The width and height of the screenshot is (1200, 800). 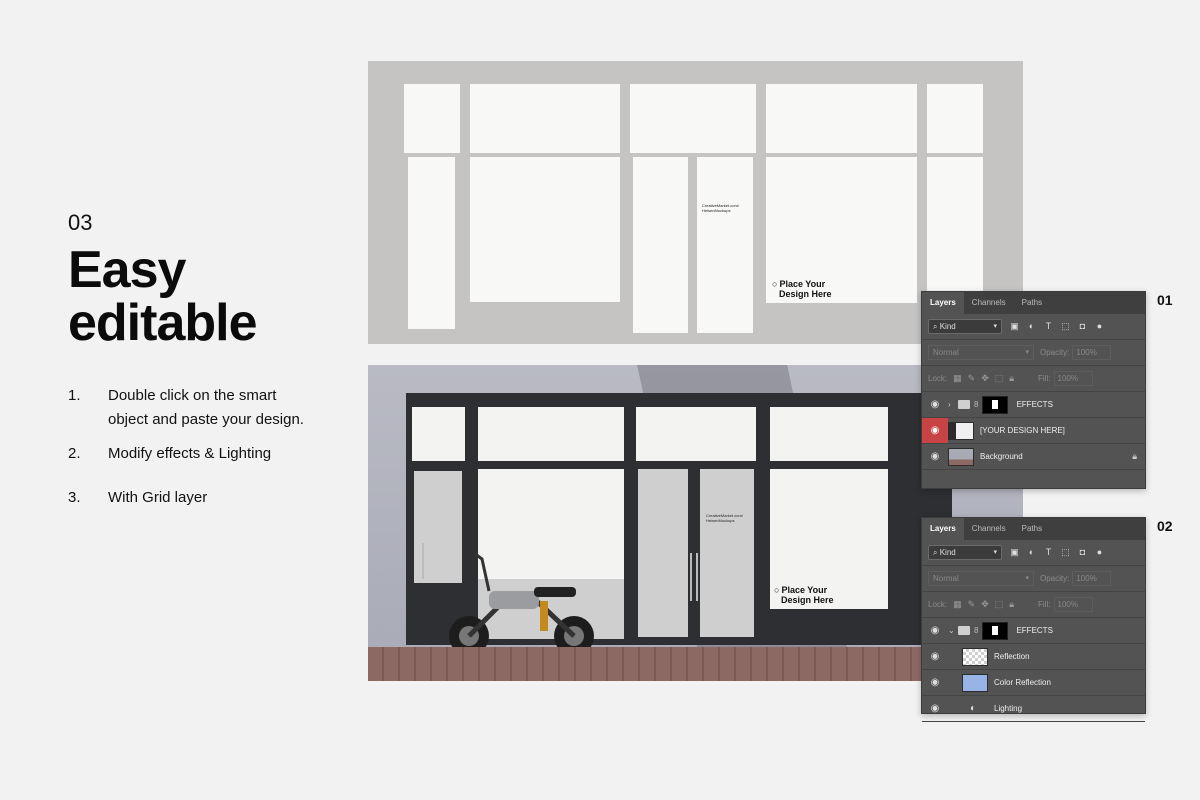 I want to click on layer-row: ◉ Color Reflection, so click(x=1033, y=683).